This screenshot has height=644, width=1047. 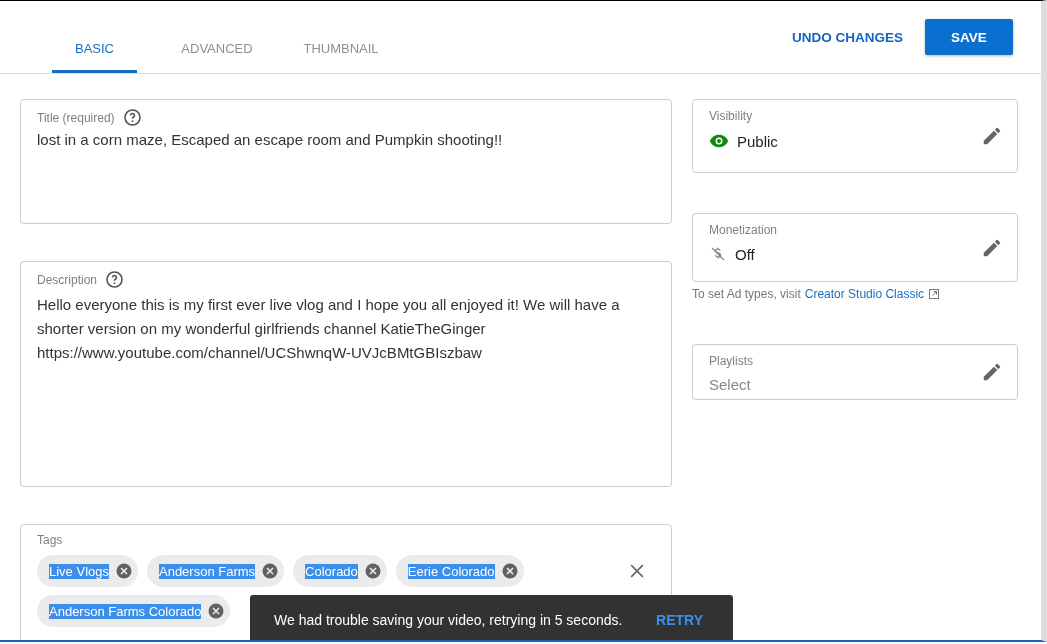 I want to click on snackbar-message: We had trouble saving your video, retrying in 5 seconds., so click(x=448, y=620).